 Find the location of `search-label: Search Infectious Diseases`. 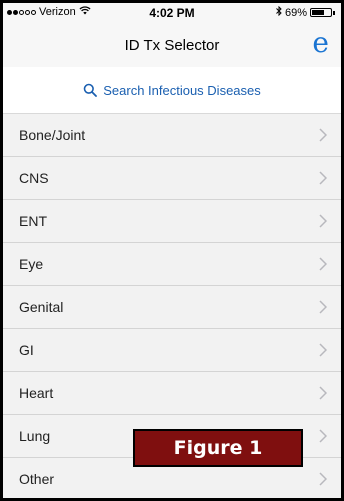

search-label: Search Infectious Diseases is located at coordinates (182, 90).